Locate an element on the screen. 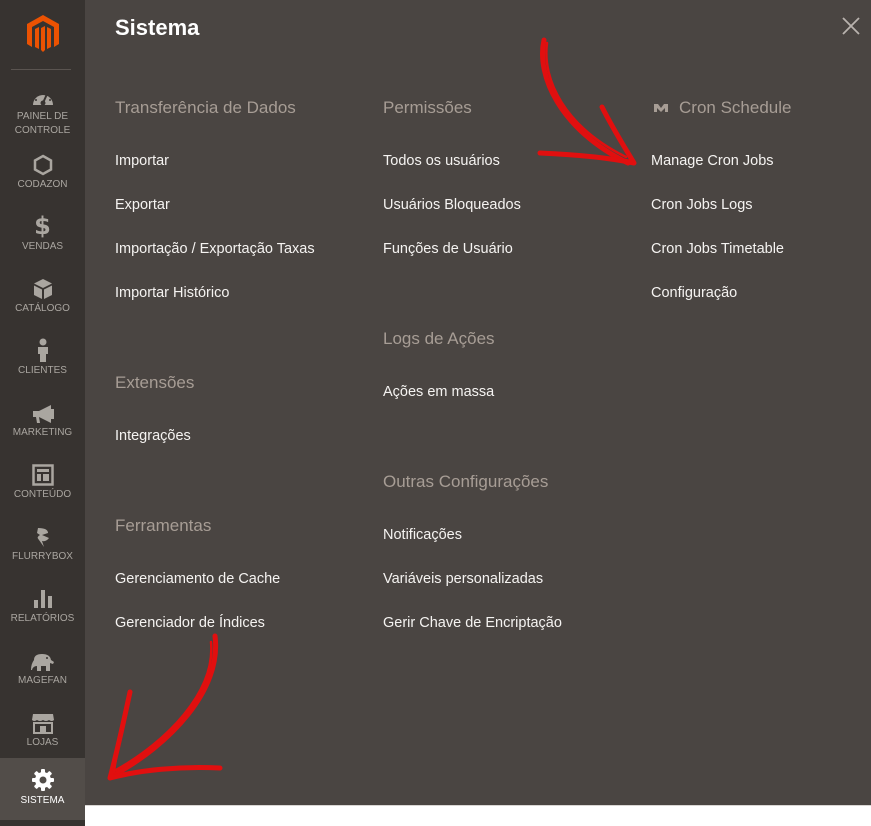 Image resolution: width=871 pixels, height=826 pixels. sidebar-item-label: CATÁLOGO is located at coordinates (42, 308).